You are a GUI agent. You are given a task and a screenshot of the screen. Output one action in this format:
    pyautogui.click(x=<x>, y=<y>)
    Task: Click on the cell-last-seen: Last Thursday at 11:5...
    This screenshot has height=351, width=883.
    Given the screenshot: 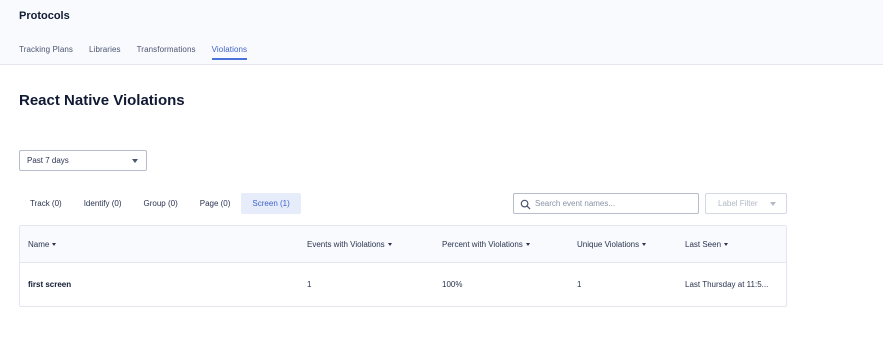 What is the action you would take?
    pyautogui.click(x=727, y=284)
    